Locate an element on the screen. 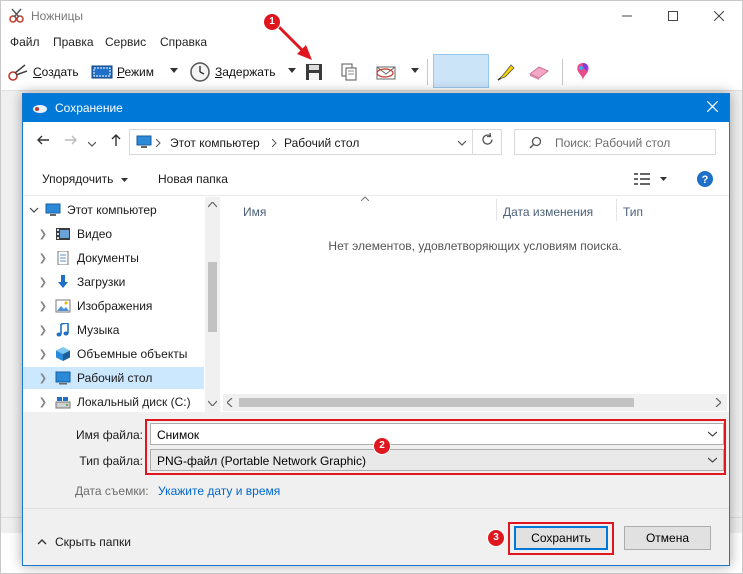 Image resolution: width=743 pixels, height=574 pixels. nav-item-music: ❯ Музыка is located at coordinates (113, 330).